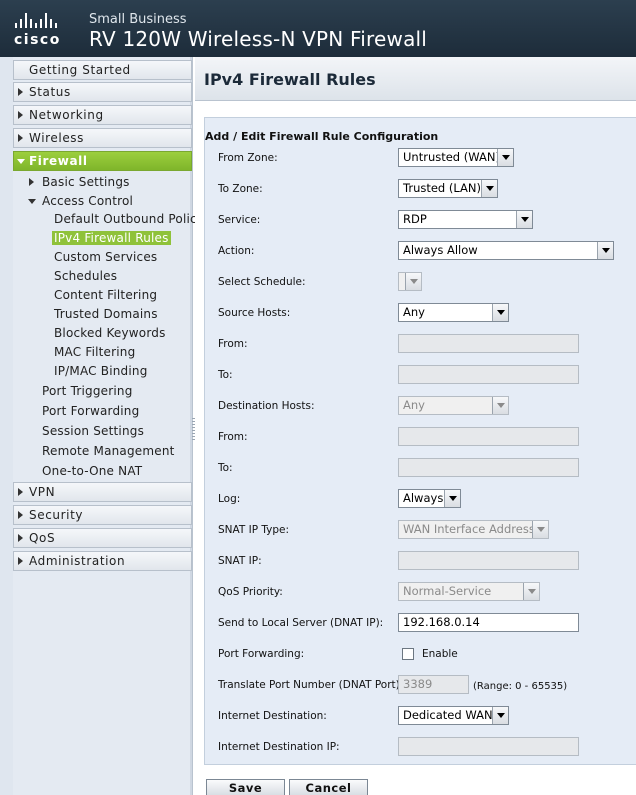 Image resolution: width=636 pixels, height=795 pixels. I want to click on sidebar-item-label: Firewall, so click(58, 161).